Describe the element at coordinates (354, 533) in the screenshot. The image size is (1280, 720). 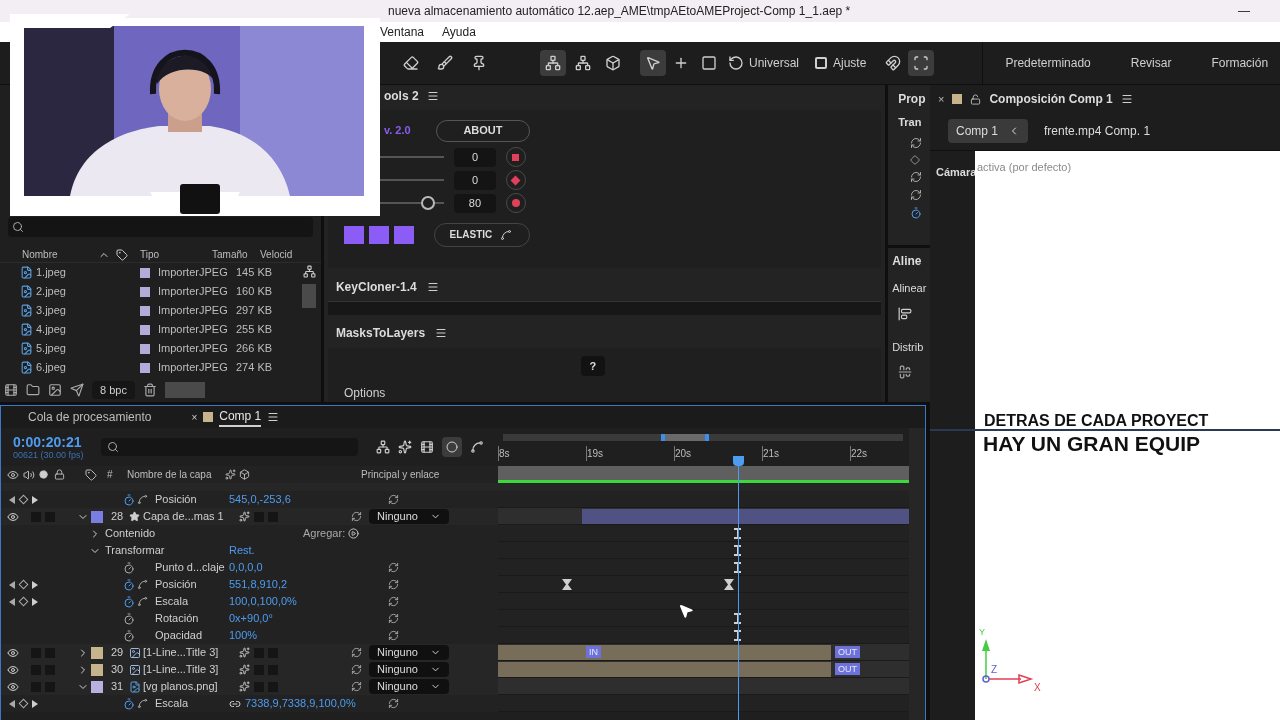
I see `add-icon` at that location.